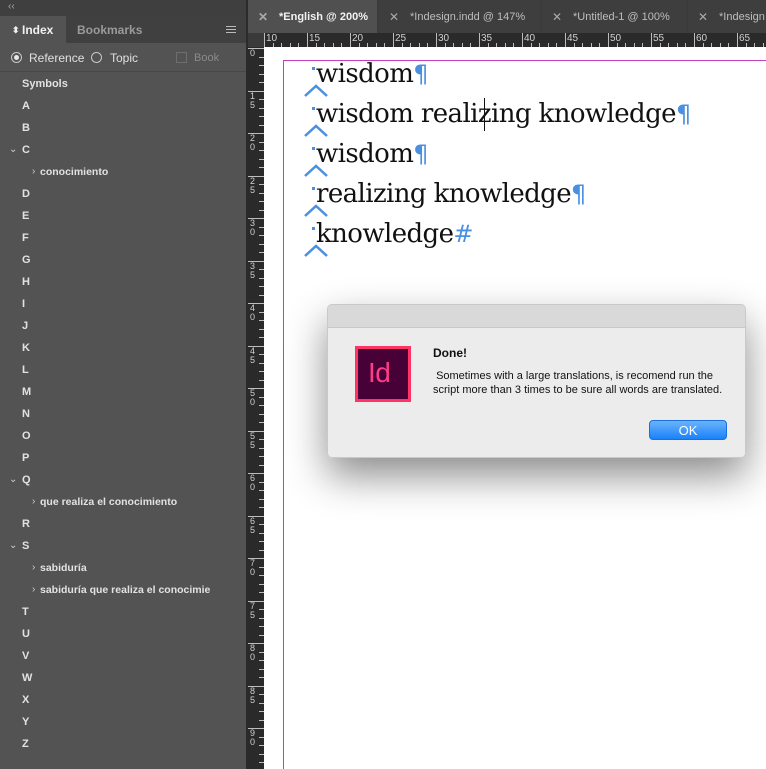  I want to click on tab-index: ⬍ Index, so click(33, 29).